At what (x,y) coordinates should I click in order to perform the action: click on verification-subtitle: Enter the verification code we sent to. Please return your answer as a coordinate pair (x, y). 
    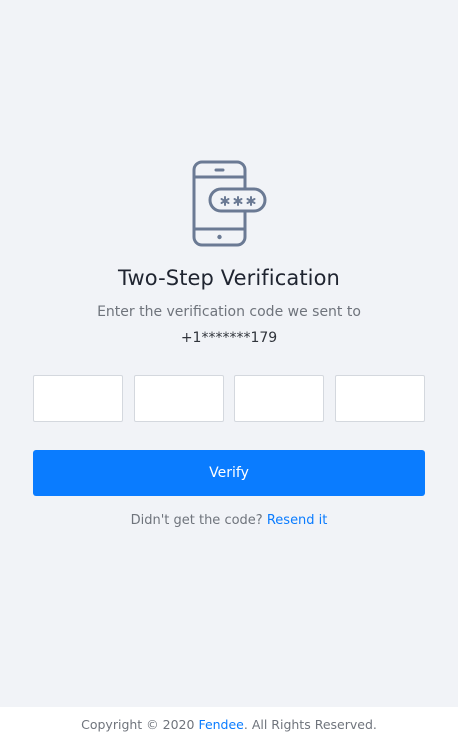
    Looking at the image, I should click on (229, 312).